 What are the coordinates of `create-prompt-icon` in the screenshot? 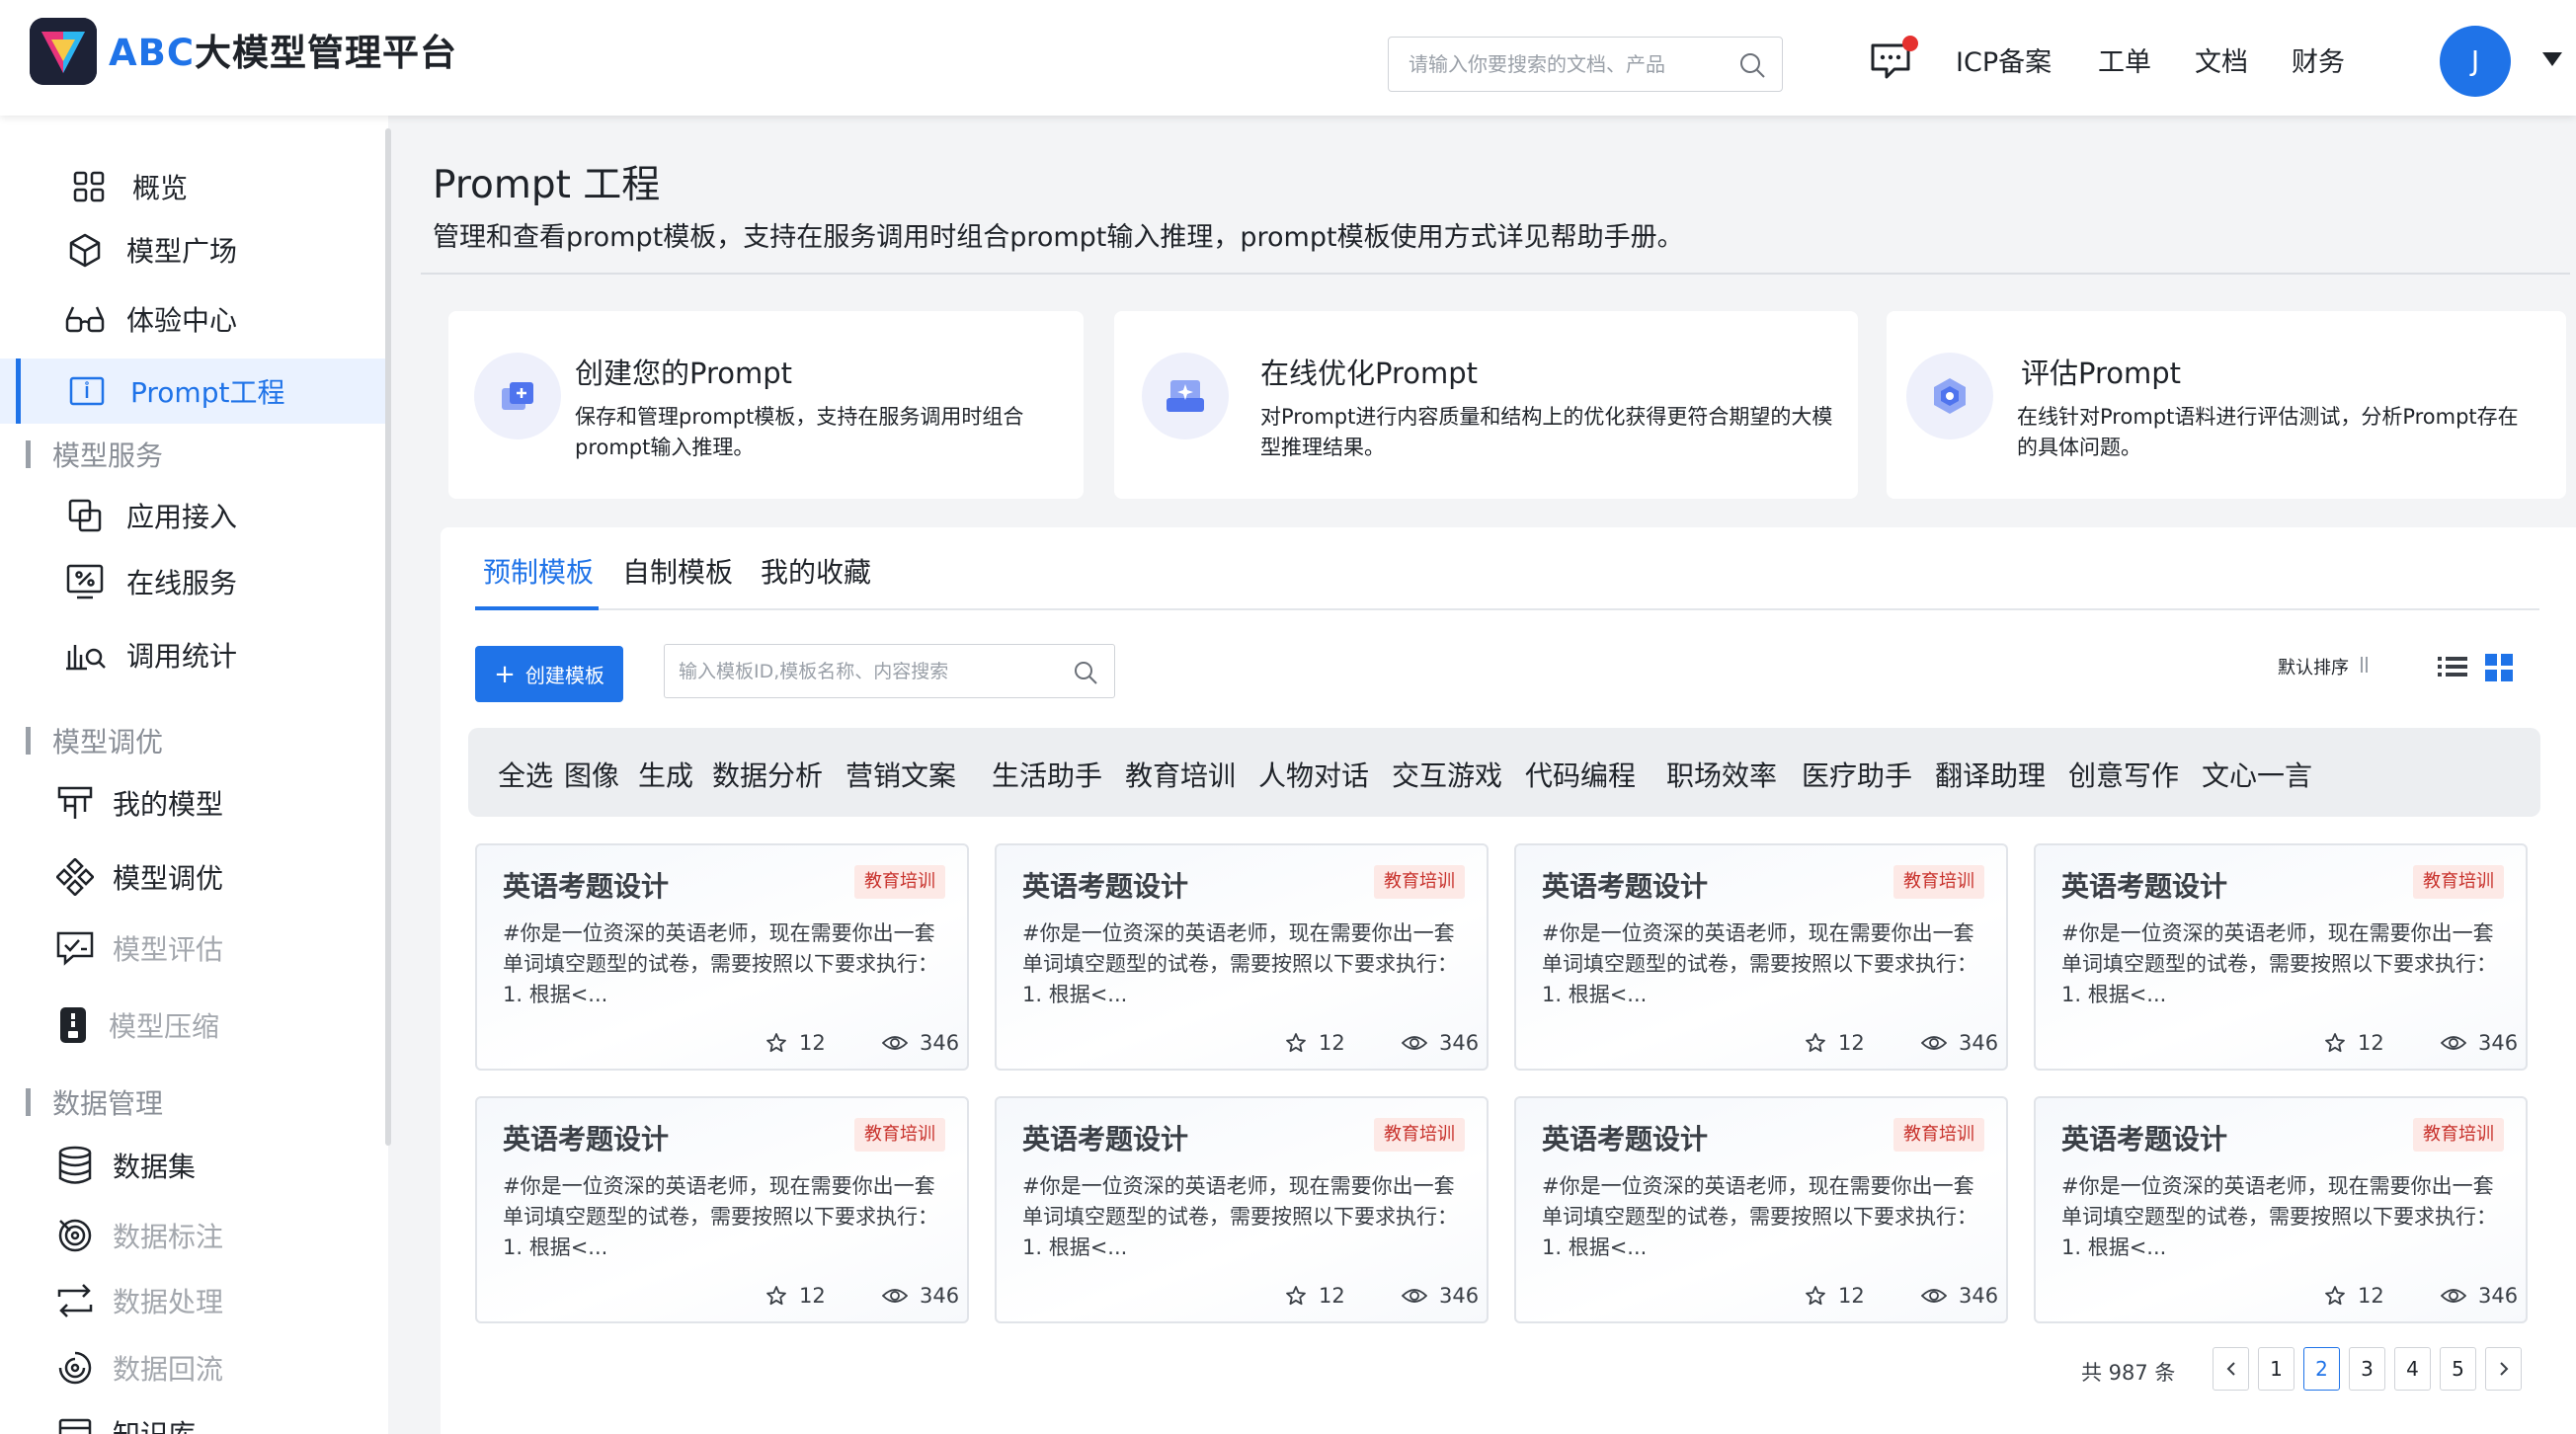 It's located at (517, 396).